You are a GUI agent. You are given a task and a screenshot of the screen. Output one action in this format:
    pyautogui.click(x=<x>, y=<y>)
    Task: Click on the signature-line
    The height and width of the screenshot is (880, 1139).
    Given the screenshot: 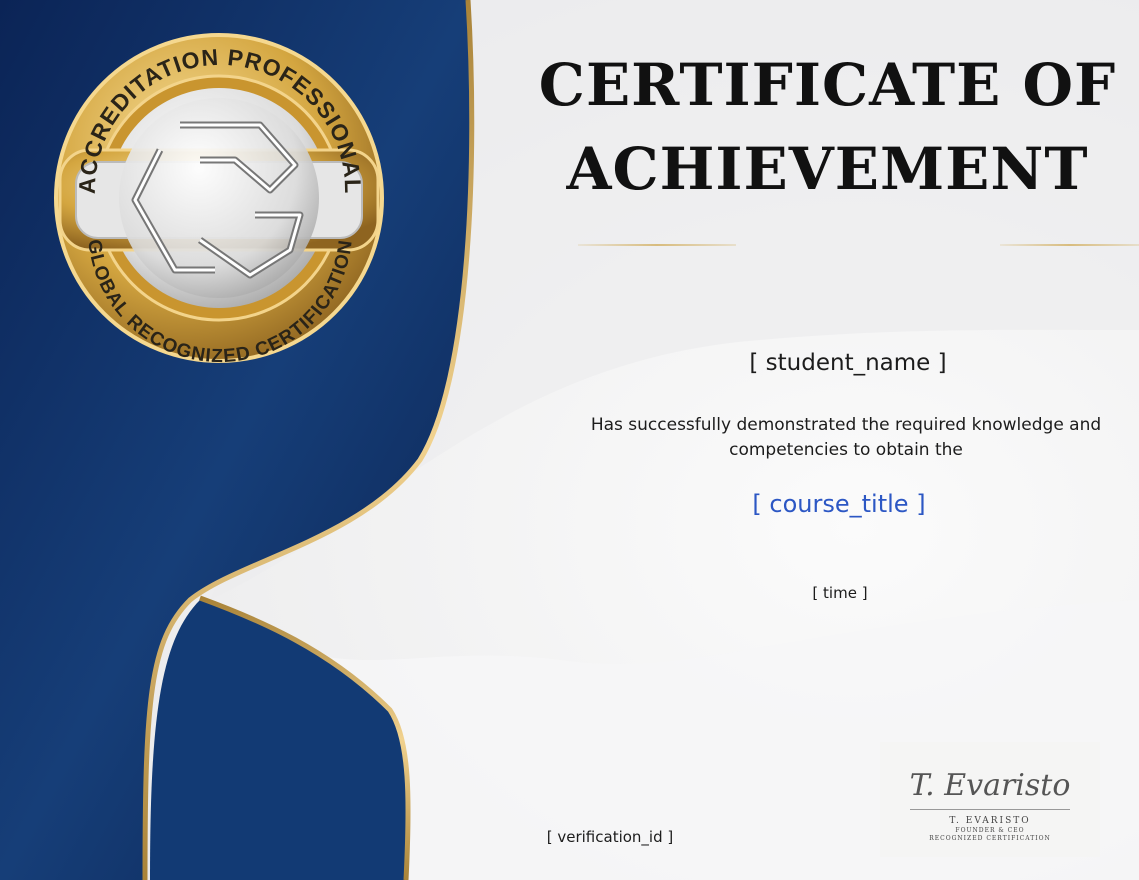 What is the action you would take?
    pyautogui.click(x=990, y=809)
    